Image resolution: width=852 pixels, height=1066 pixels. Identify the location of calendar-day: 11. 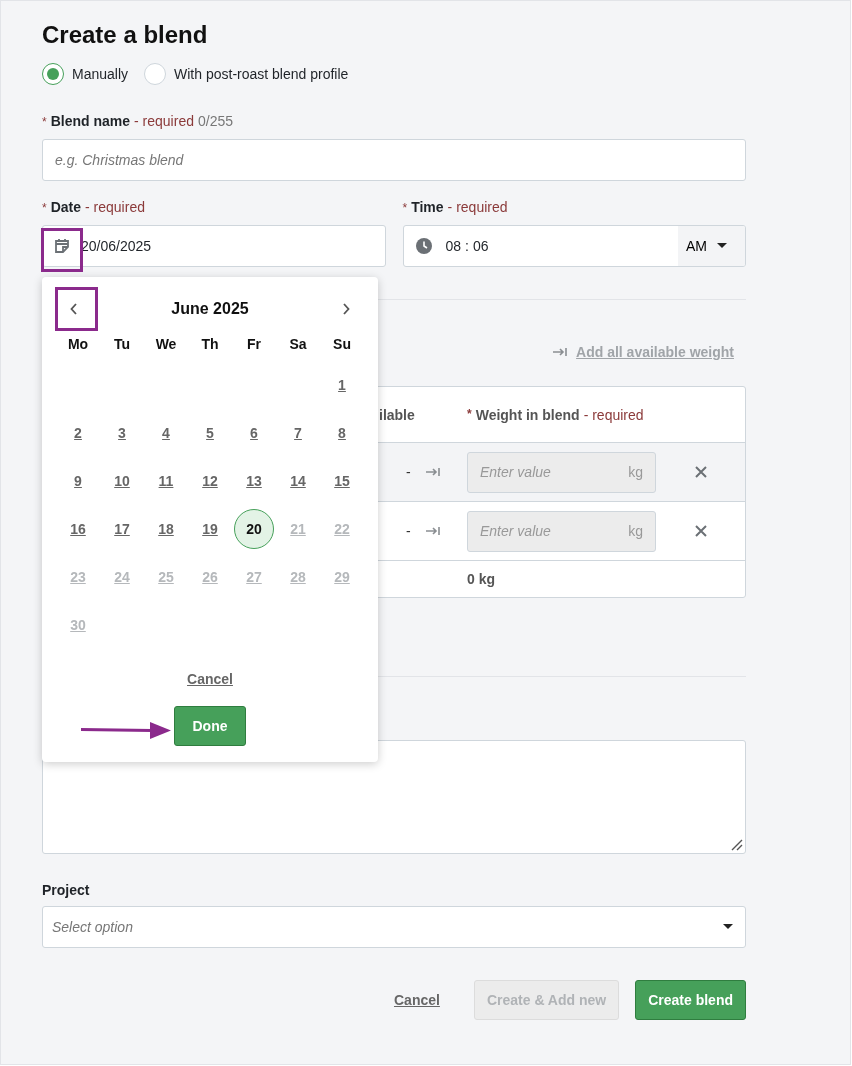
(166, 481).